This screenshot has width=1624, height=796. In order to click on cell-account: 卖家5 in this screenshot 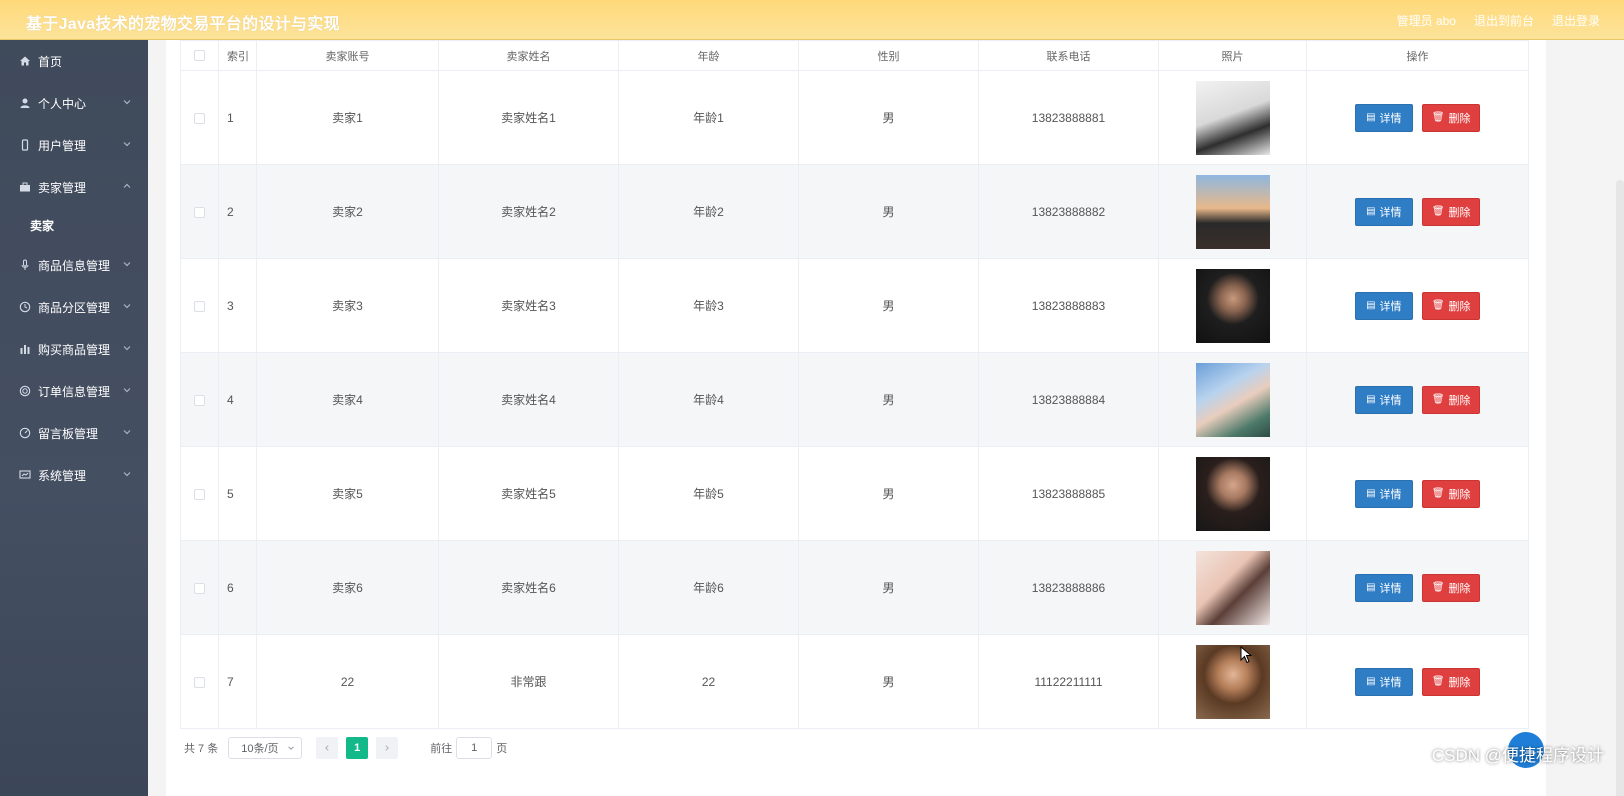, I will do `click(347, 493)`.